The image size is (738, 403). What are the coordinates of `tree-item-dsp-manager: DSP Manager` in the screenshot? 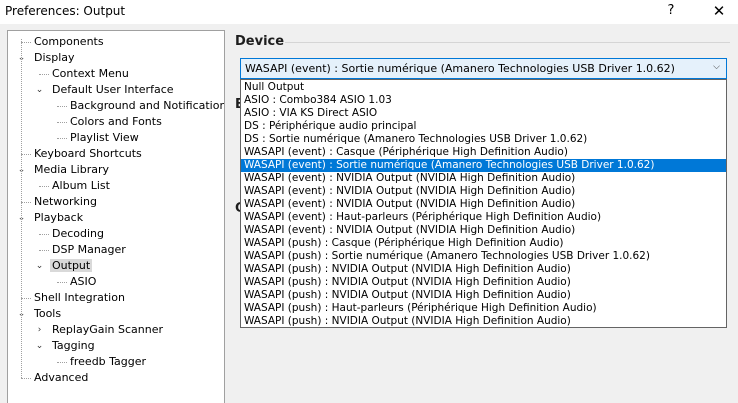 It's located at (89, 250).